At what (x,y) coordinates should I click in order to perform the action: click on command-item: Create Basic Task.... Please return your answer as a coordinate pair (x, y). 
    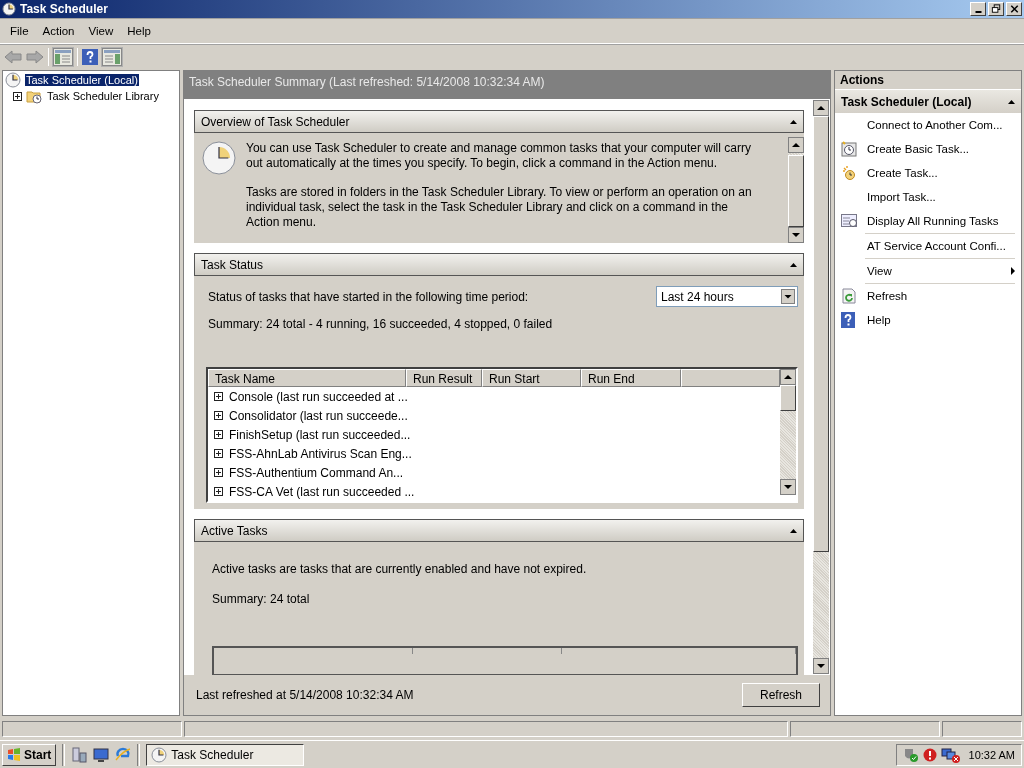
    Looking at the image, I should click on (928, 149).